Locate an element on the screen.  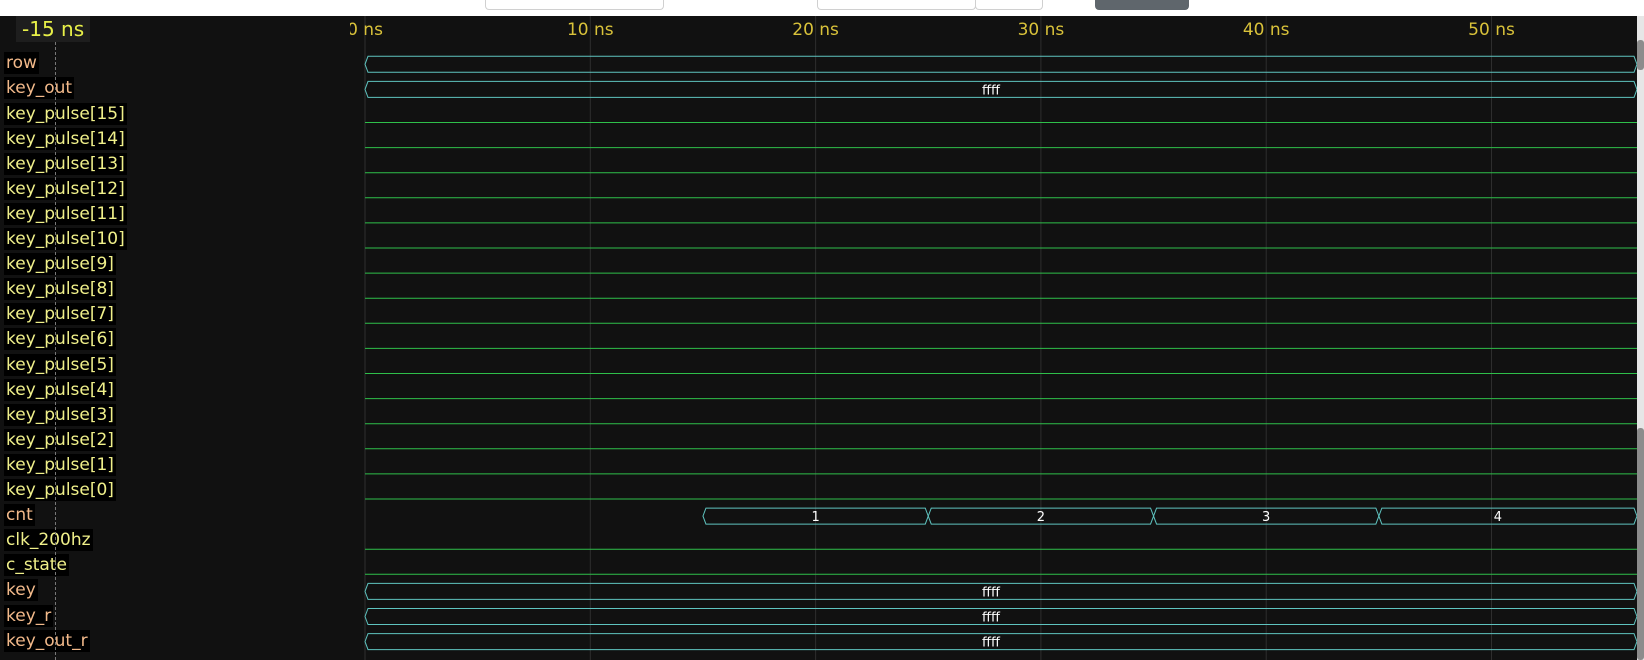
timeline-tick-label: 20 ns is located at coordinates (815, 30).